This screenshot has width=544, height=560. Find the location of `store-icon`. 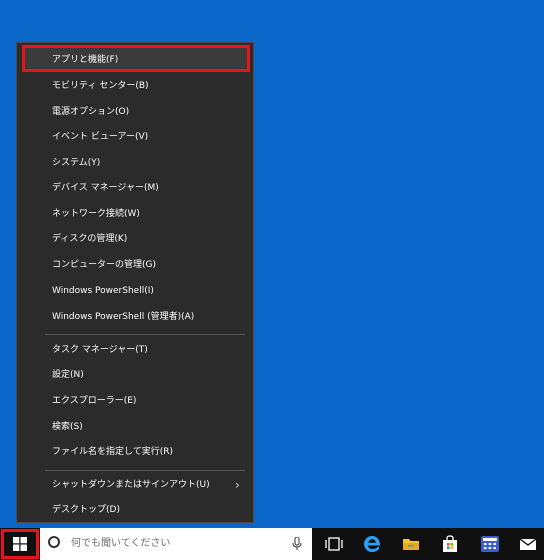

store-icon is located at coordinates (450, 543).